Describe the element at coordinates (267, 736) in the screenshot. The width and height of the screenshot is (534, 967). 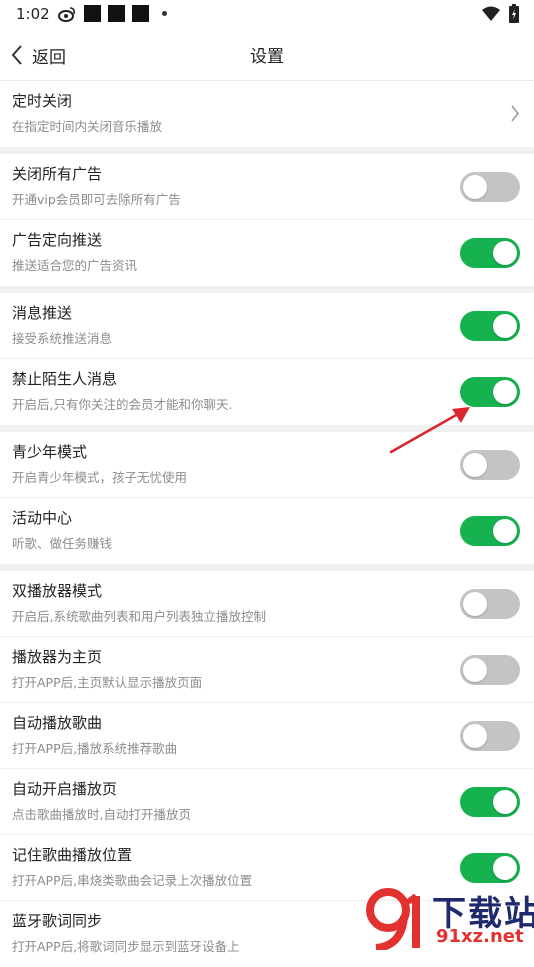
I see `setting-row-autoplay: 自动播放歌曲 打开APP后,播放系统推荐歌曲` at that location.